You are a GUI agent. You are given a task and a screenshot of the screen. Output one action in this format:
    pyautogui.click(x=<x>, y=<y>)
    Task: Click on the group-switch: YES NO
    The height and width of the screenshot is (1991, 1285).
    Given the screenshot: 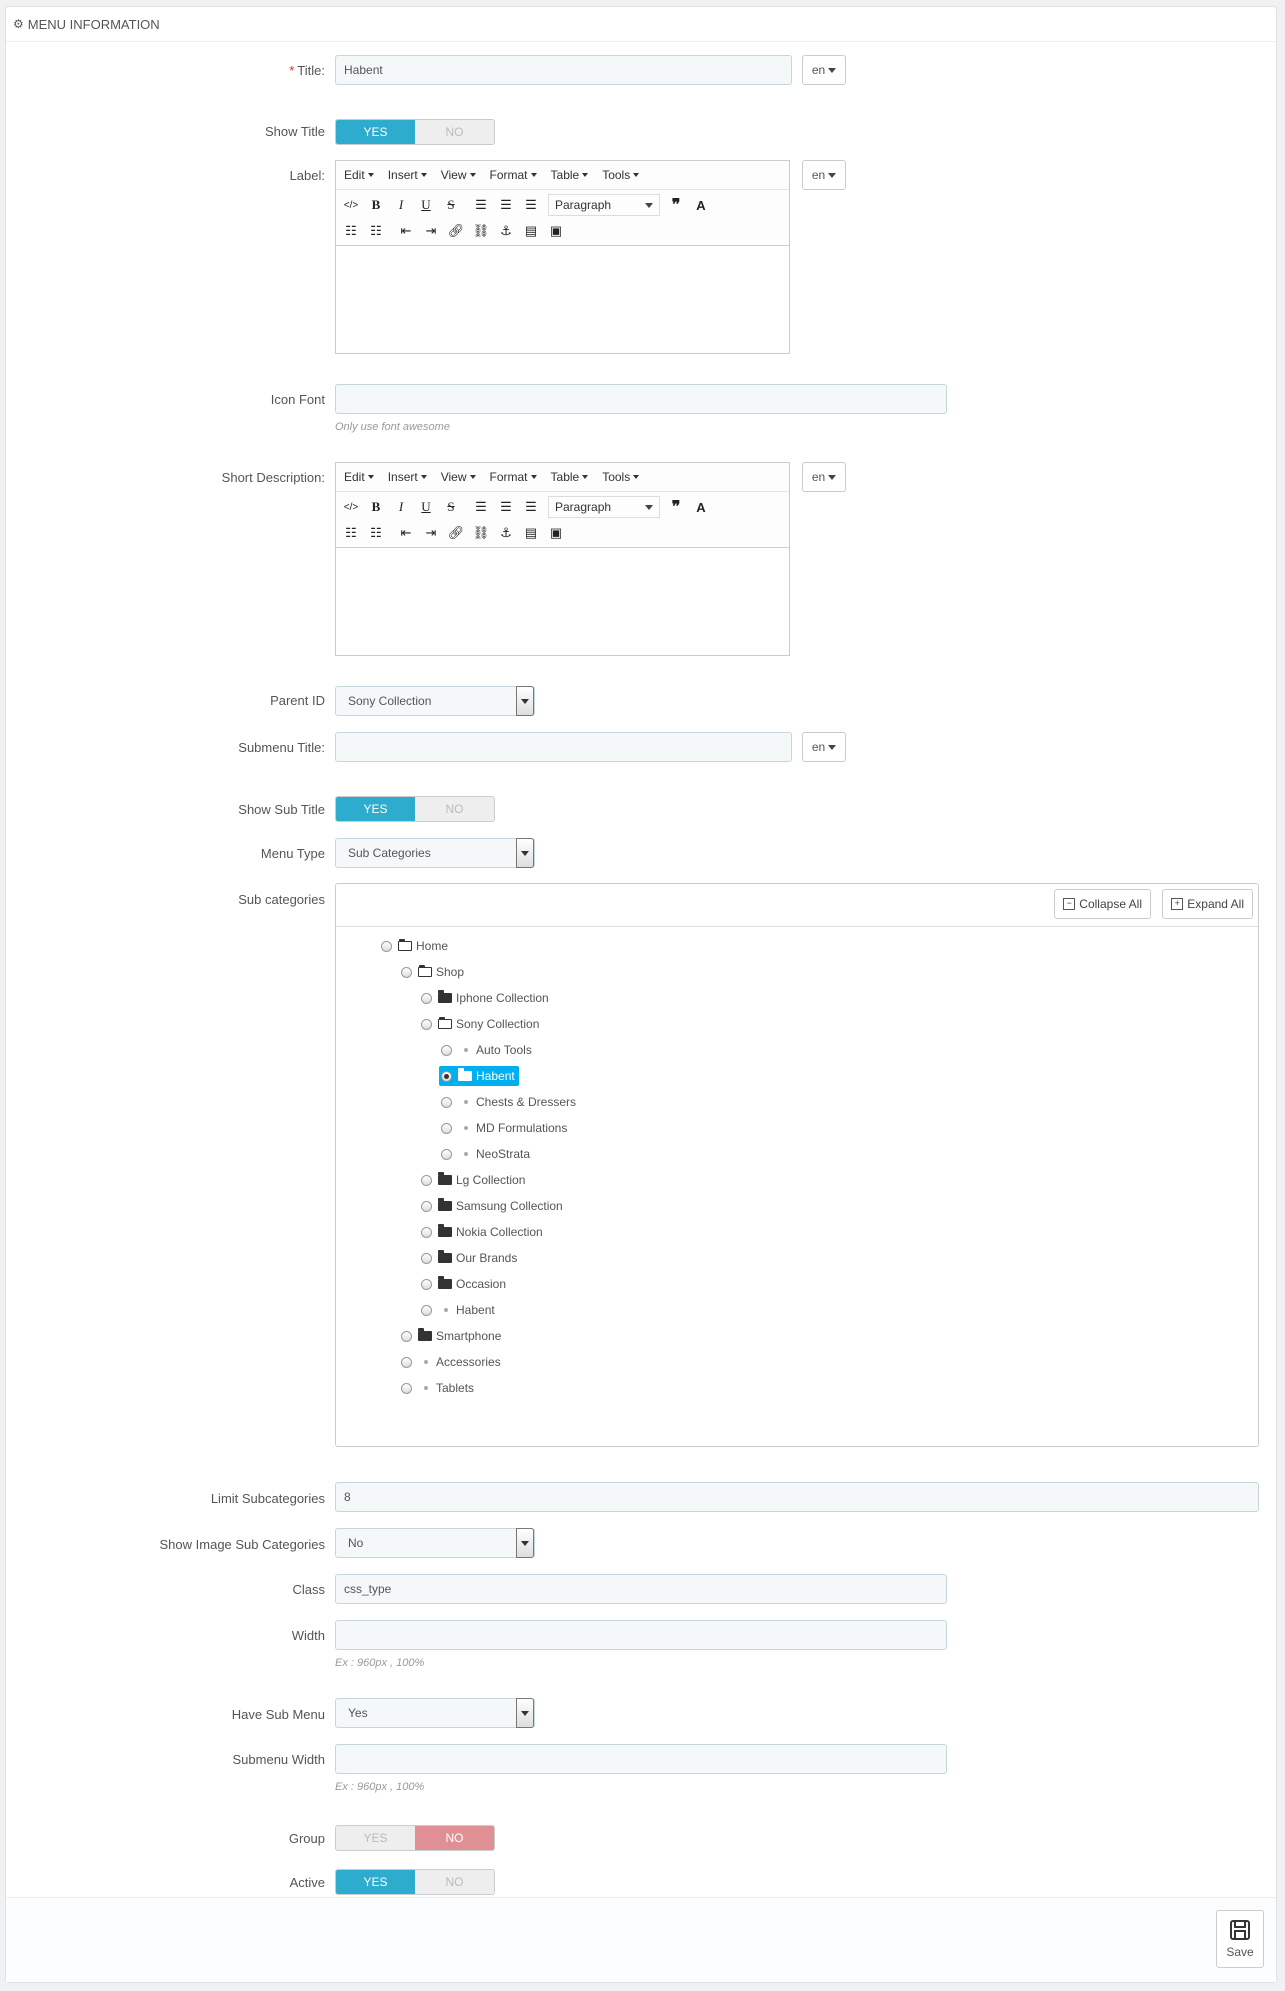 What is the action you would take?
    pyautogui.click(x=415, y=1838)
    